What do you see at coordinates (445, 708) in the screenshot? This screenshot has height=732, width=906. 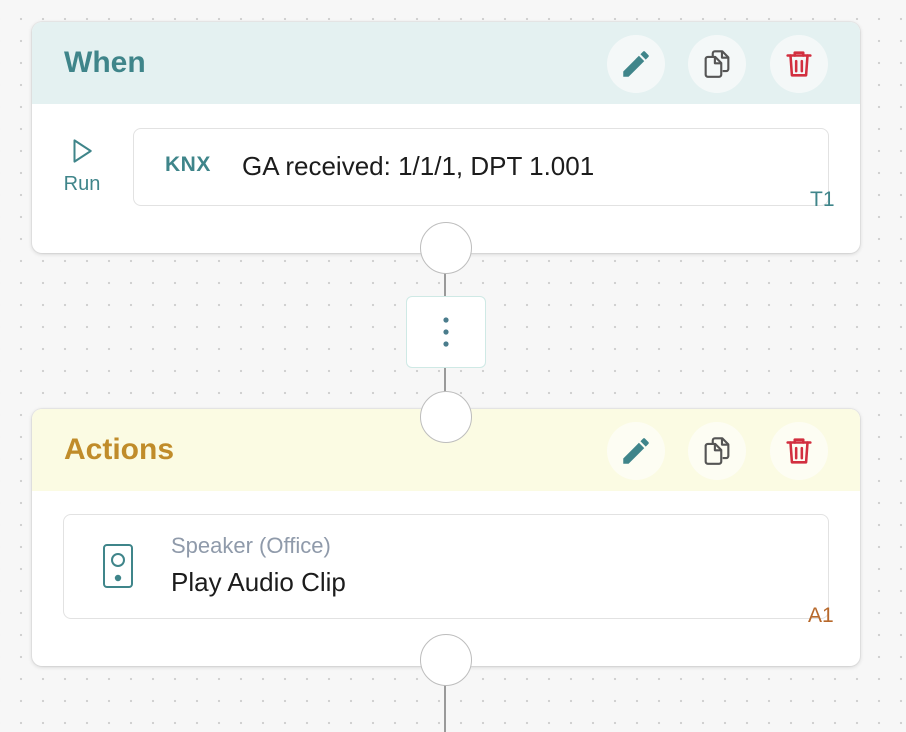 I see `flow-line-bottom` at bounding box center [445, 708].